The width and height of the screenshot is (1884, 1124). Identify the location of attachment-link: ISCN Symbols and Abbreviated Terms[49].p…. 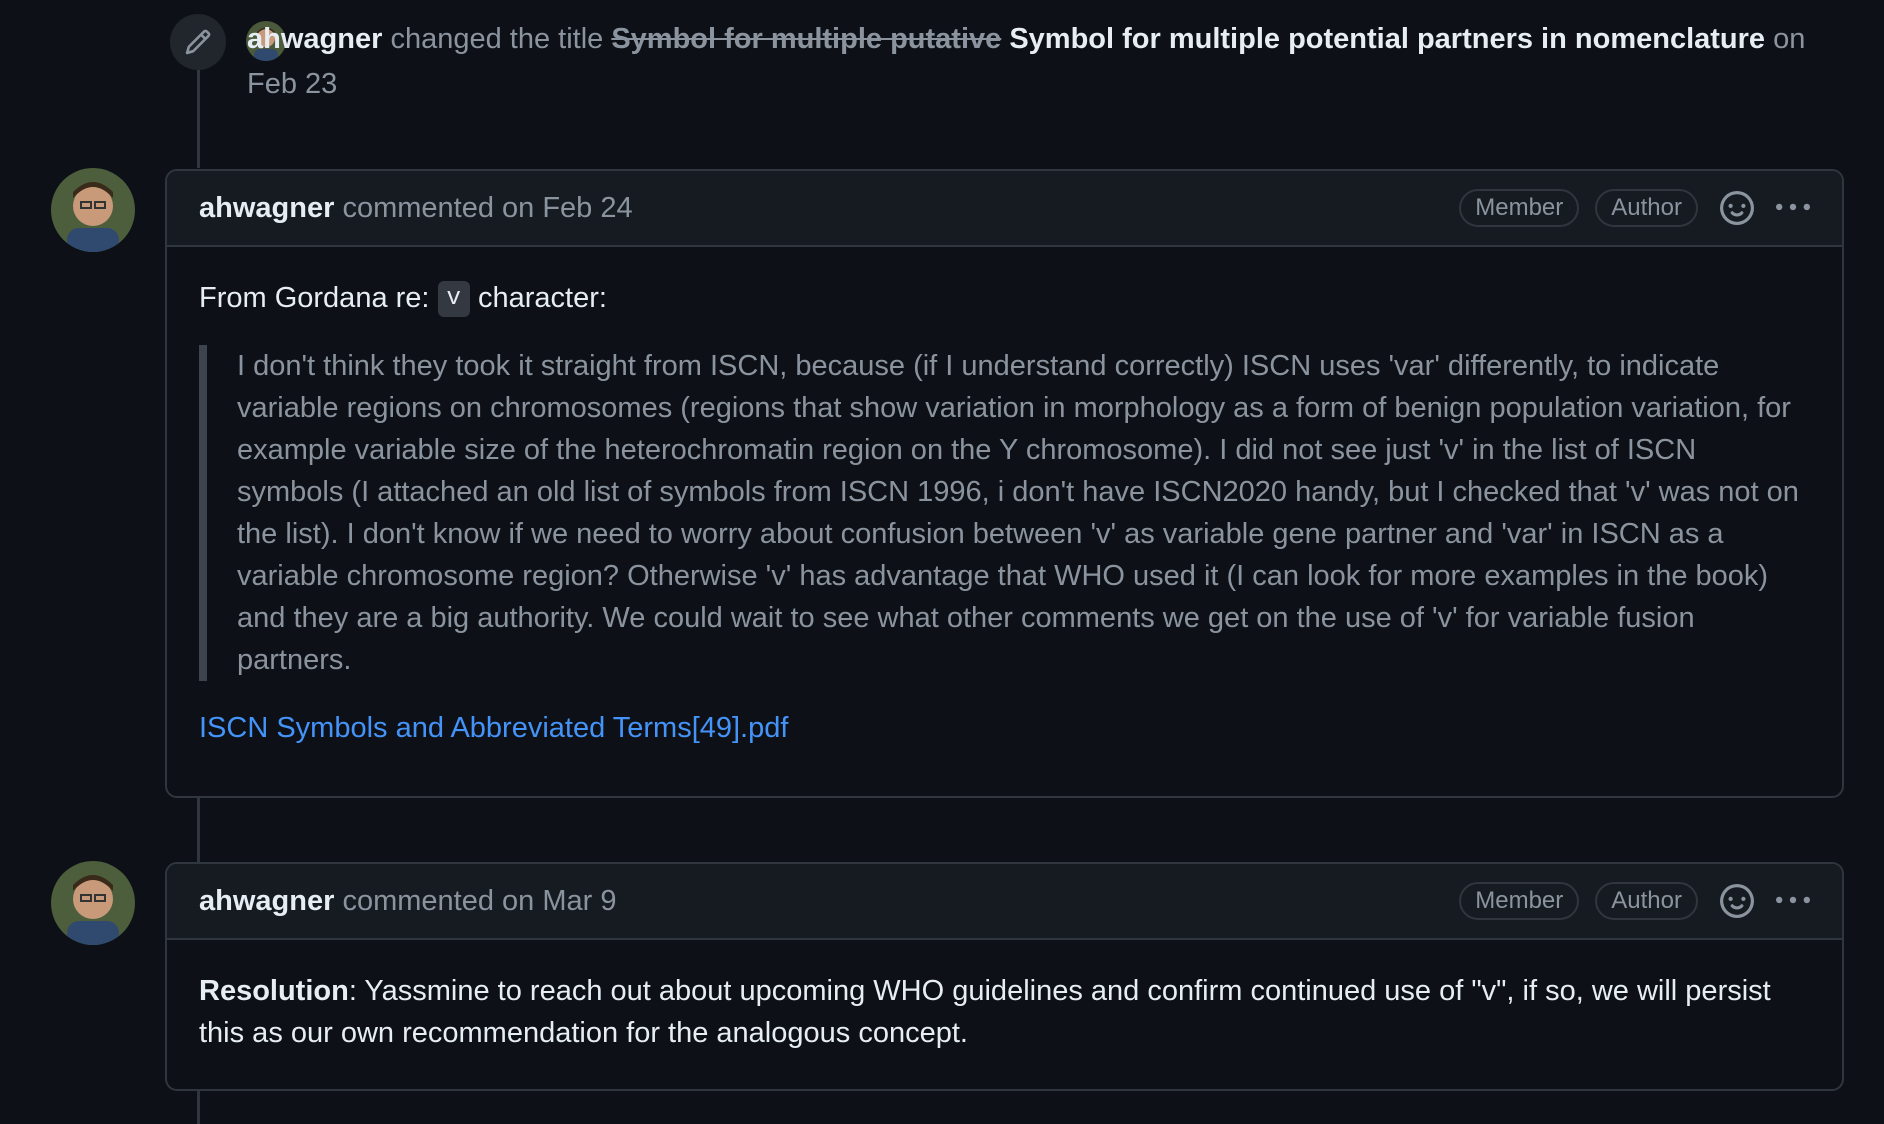
(493, 728).